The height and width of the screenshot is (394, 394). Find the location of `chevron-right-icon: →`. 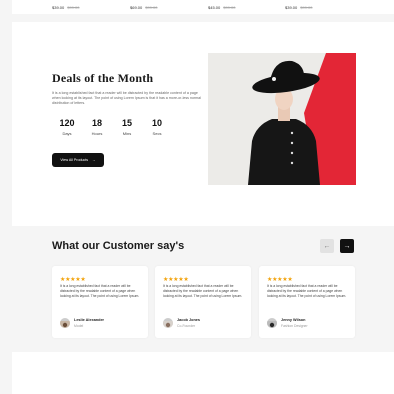

chevron-right-icon: → is located at coordinates (347, 246).